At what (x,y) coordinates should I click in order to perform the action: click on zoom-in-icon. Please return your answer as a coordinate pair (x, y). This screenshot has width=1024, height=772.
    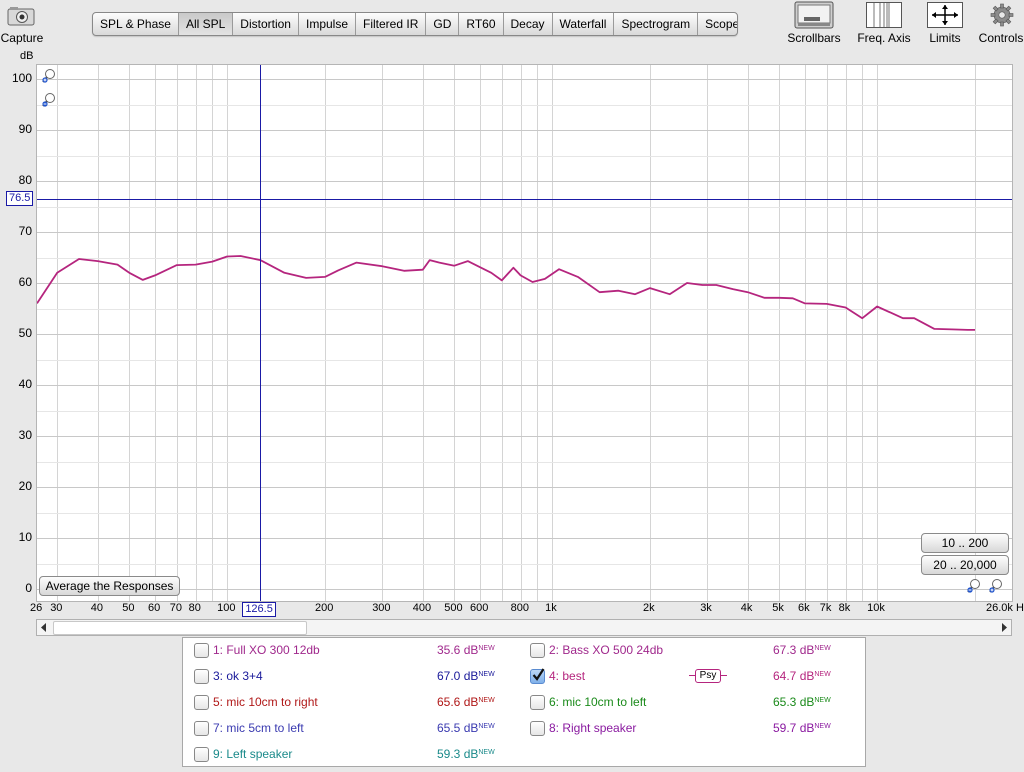
    Looking at the image, I should click on (49, 76).